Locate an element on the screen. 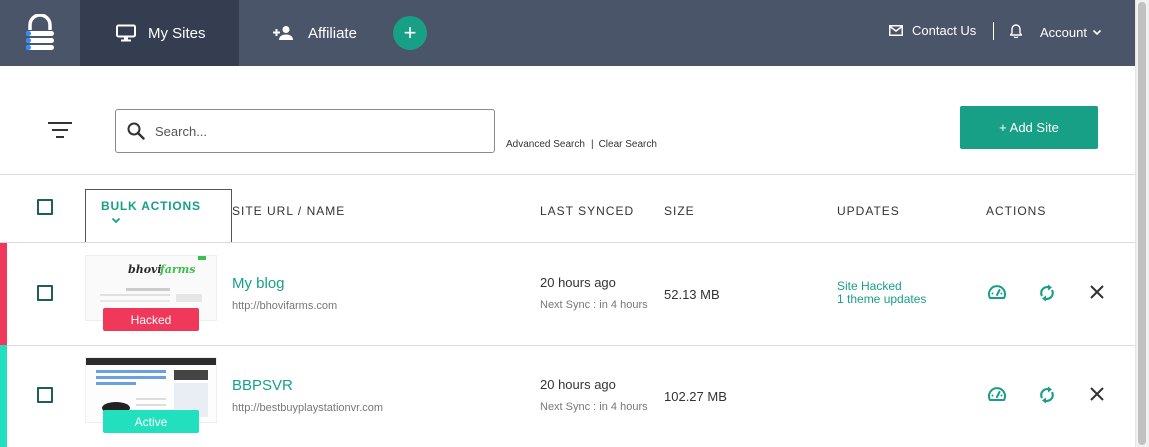 The height and width of the screenshot is (447, 1149). tab-affiliate: Affiliate is located at coordinates (315, 33).